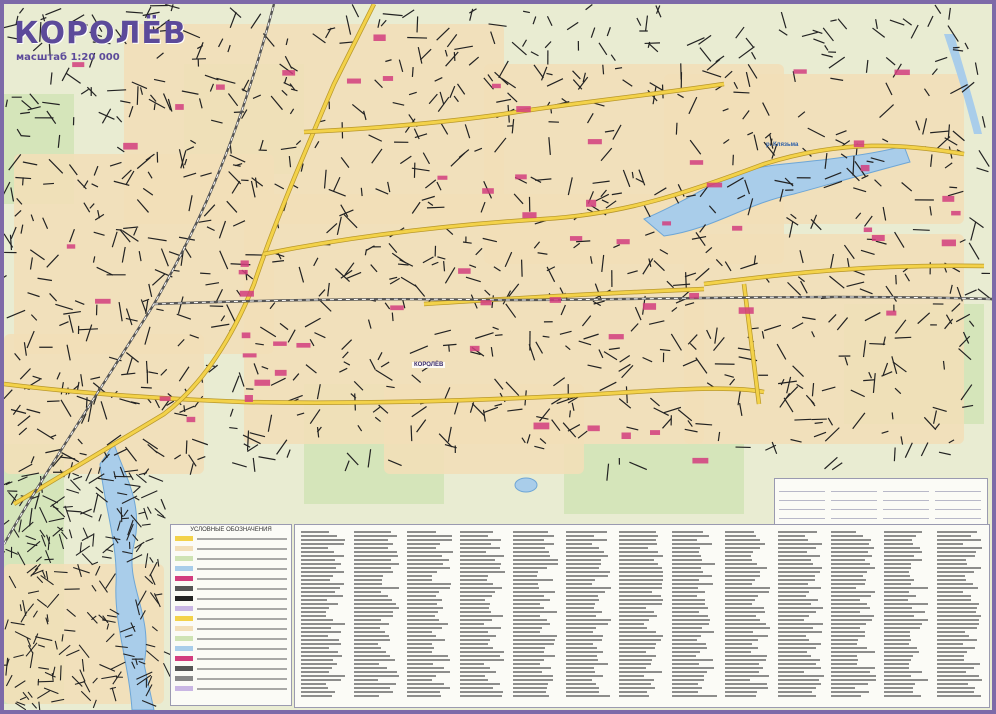 The height and width of the screenshot is (714, 996). I want to click on map-title: КОРОЛЁВ, so click(100, 33).